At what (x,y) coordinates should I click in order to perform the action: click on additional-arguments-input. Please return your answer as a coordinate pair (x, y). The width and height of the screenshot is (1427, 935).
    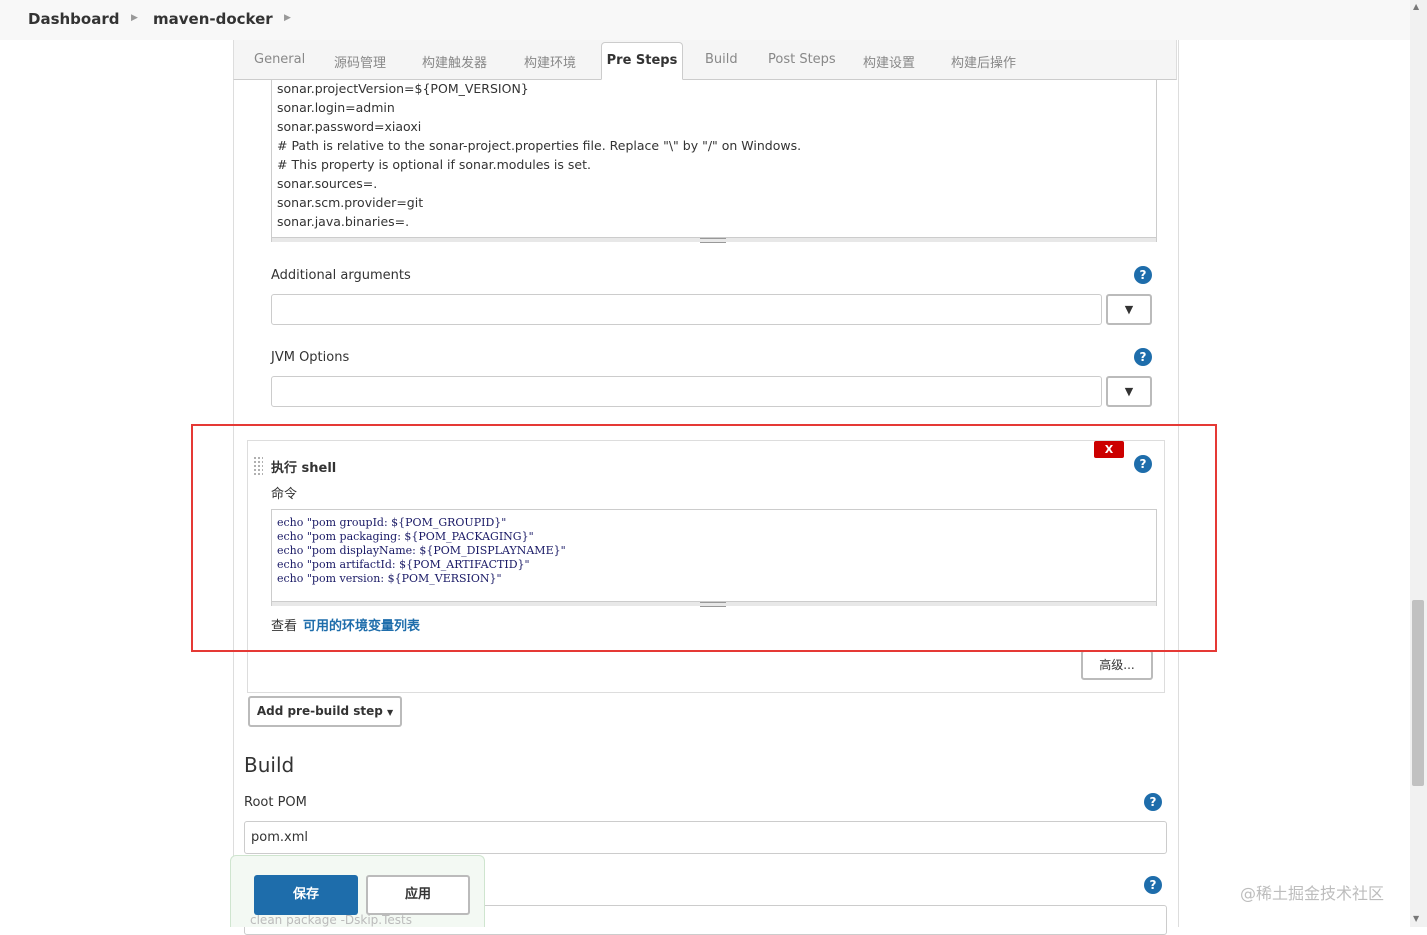
    Looking at the image, I should click on (686, 309).